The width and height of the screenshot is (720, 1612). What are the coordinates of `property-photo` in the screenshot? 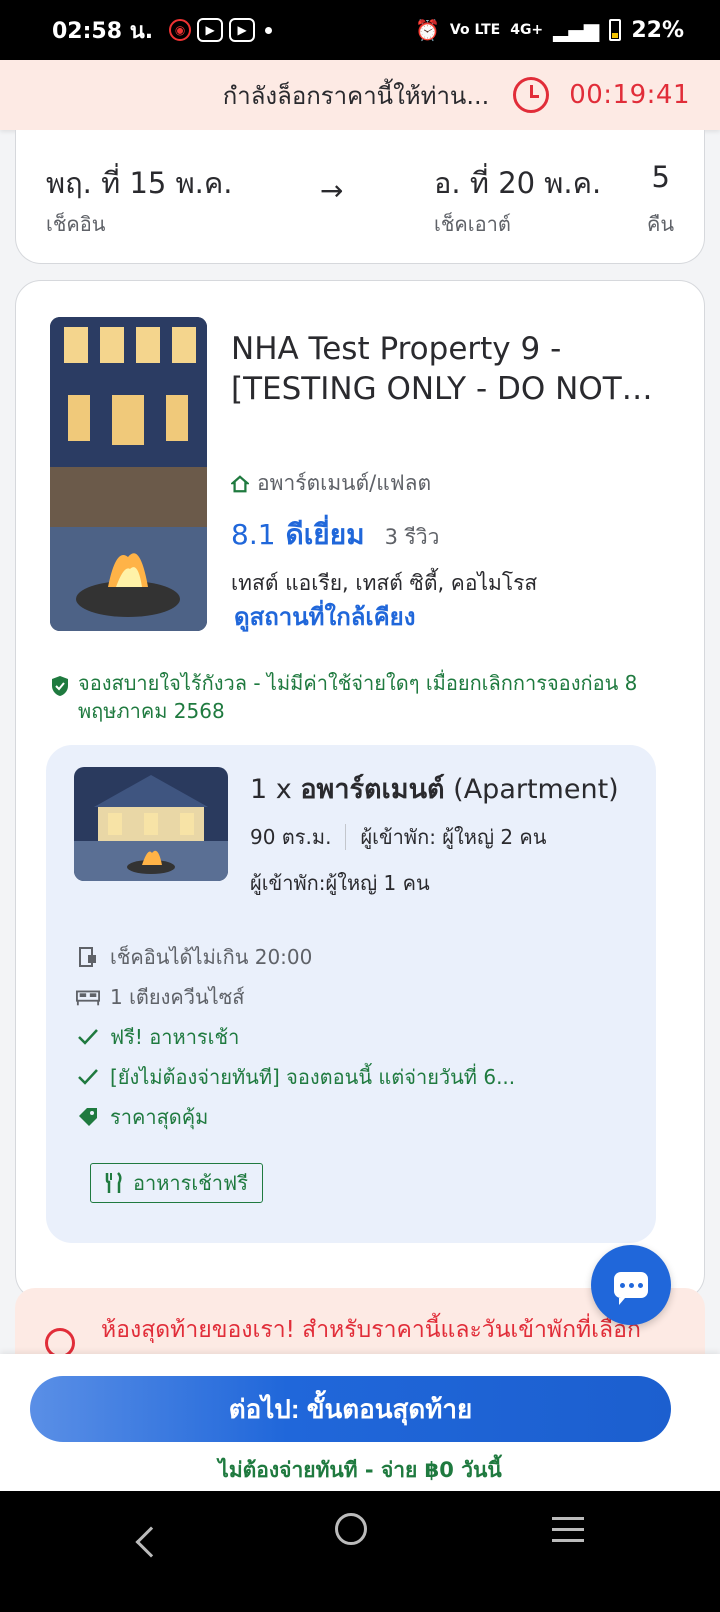 It's located at (128, 474).